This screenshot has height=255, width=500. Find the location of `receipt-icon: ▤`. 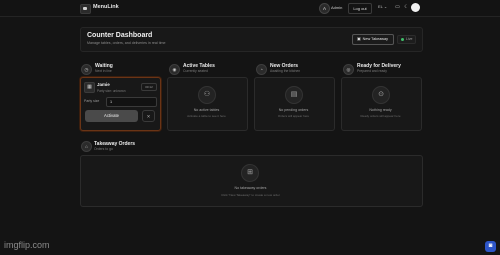

receipt-icon: ▤ is located at coordinates (294, 95).